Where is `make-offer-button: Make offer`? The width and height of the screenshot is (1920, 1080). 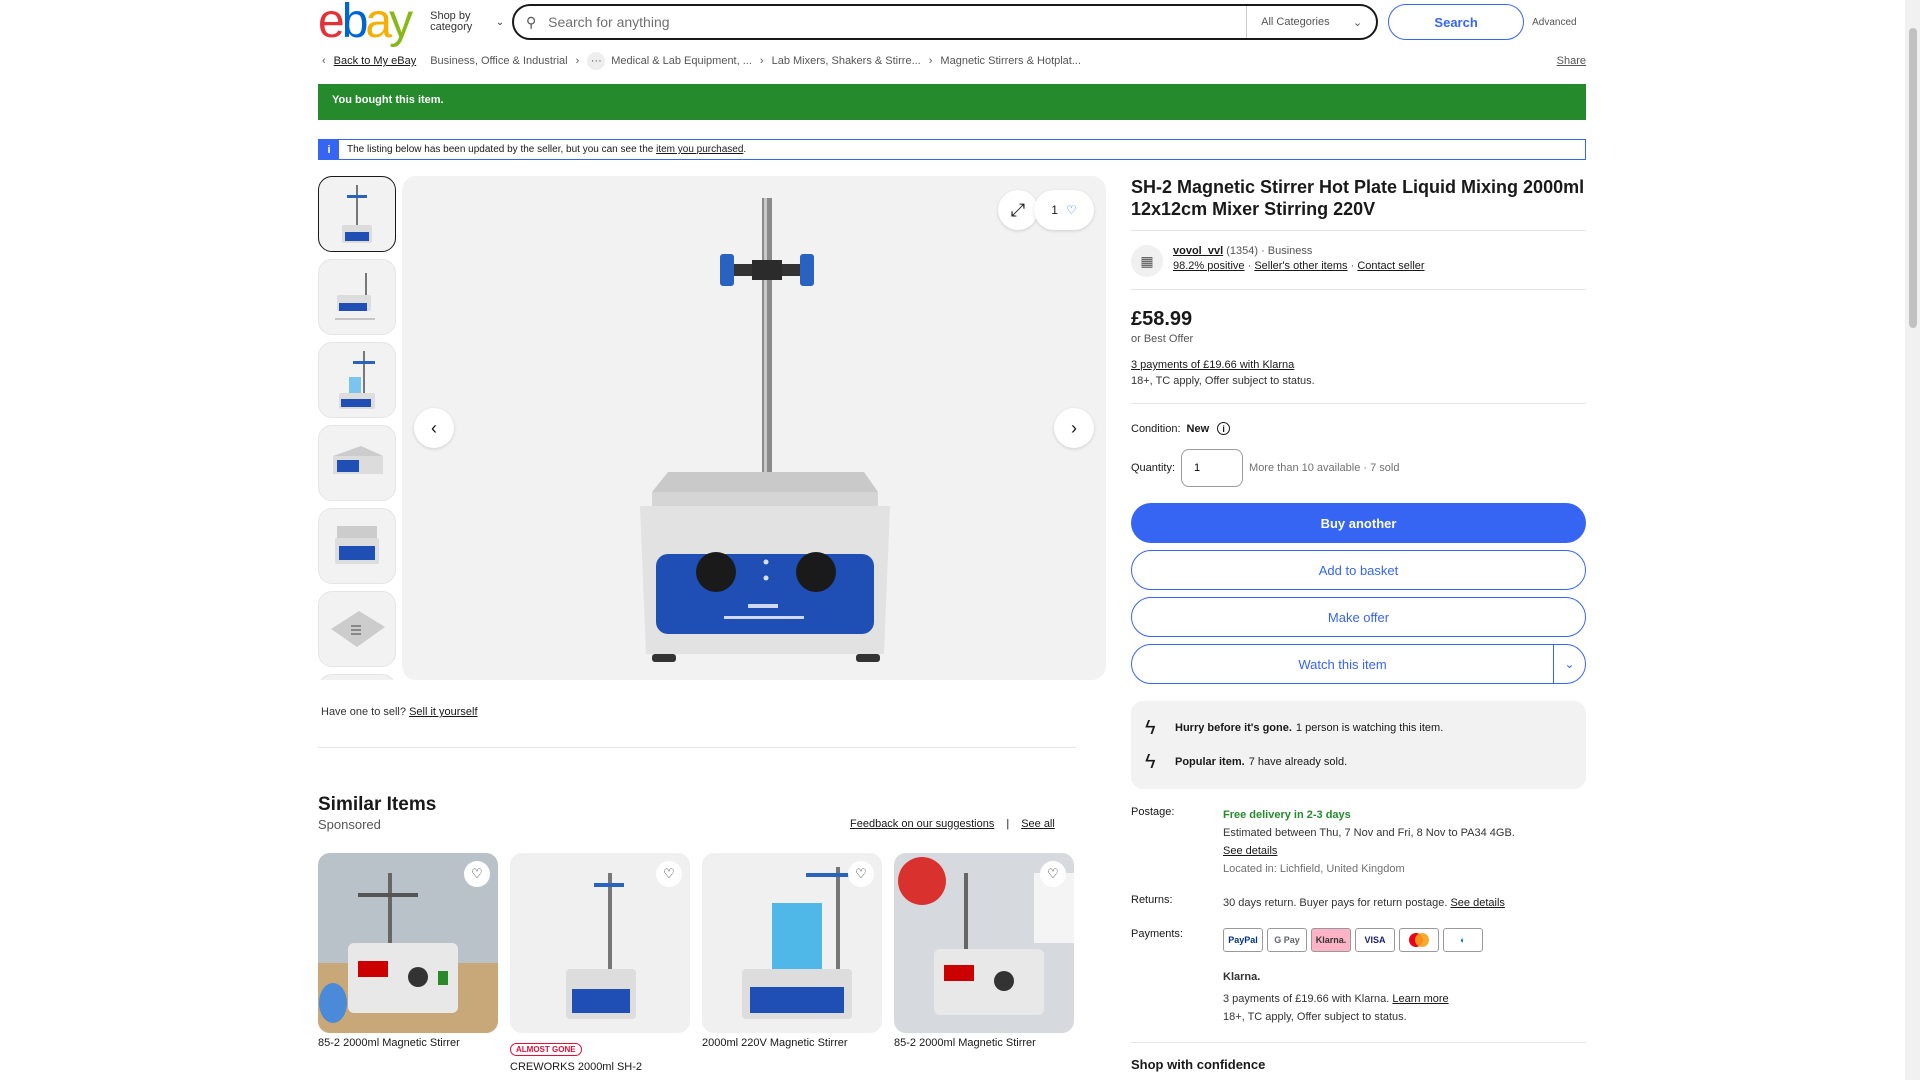
make-offer-button: Make offer is located at coordinates (1358, 617).